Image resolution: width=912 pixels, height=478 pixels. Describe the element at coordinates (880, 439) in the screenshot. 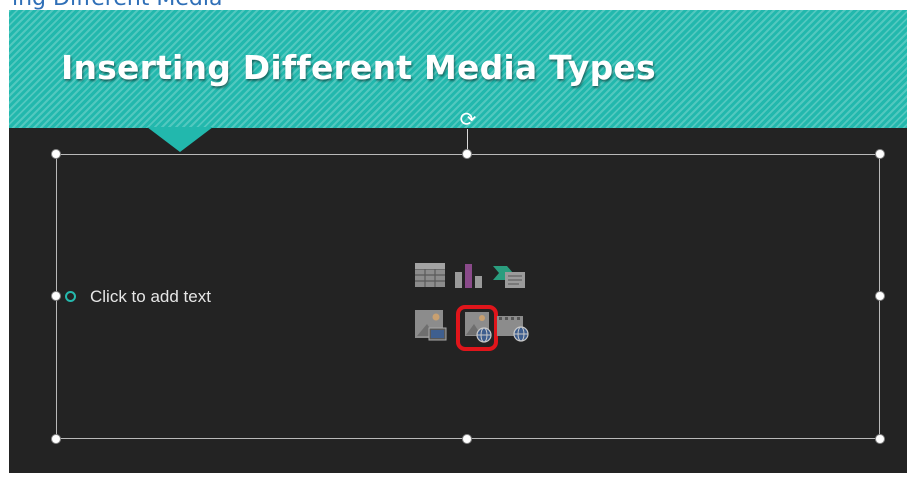

I see `resize-handle-bottom-right` at that location.